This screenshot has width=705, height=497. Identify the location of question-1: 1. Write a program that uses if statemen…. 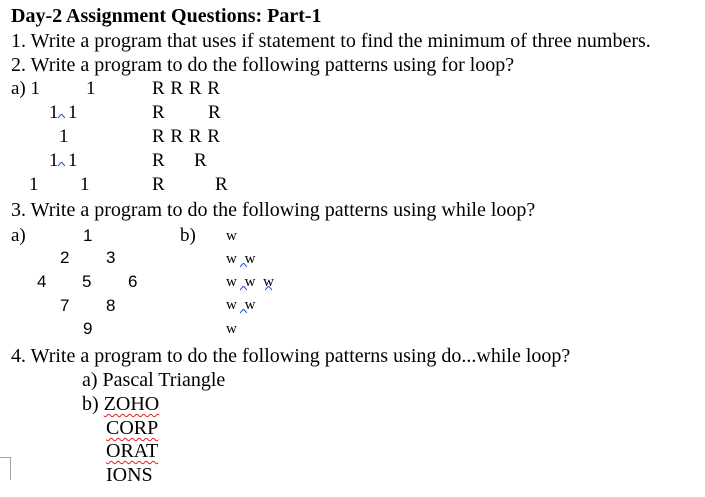
(331, 41).